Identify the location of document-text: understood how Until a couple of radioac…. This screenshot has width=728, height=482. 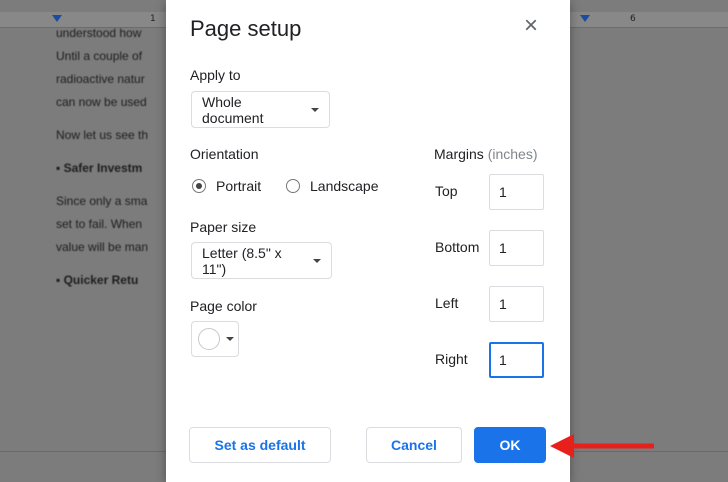
(112, 157).